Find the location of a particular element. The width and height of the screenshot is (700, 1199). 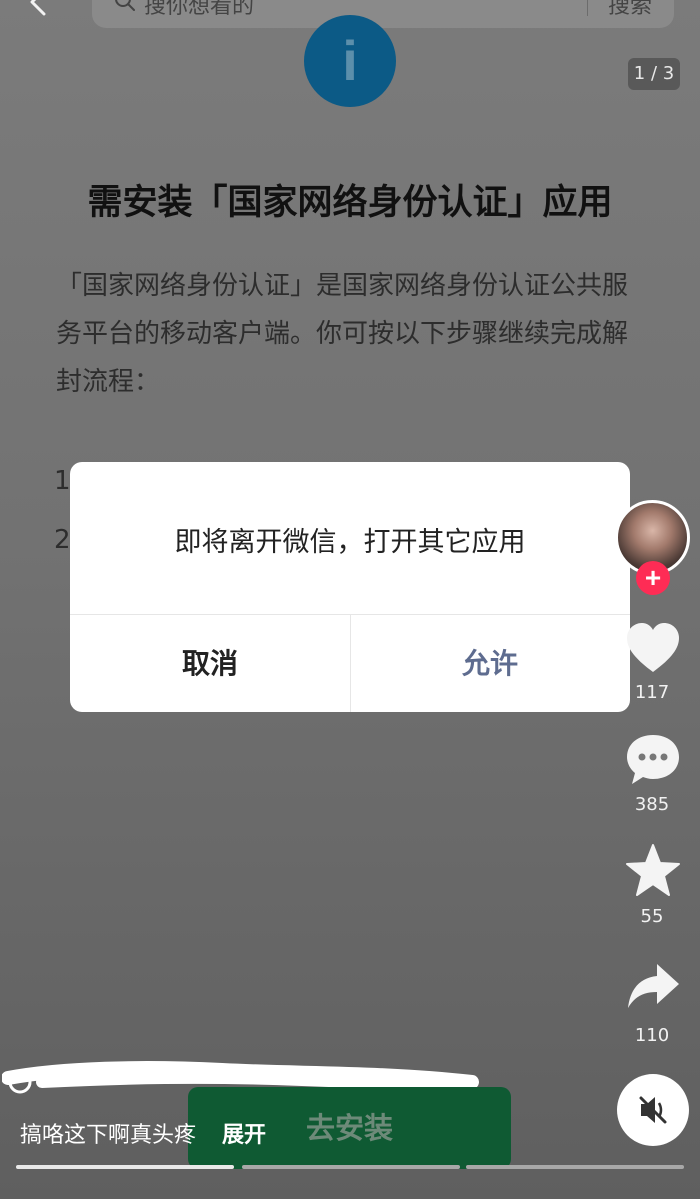

favorite-count: 55 is located at coordinates (652, 916).